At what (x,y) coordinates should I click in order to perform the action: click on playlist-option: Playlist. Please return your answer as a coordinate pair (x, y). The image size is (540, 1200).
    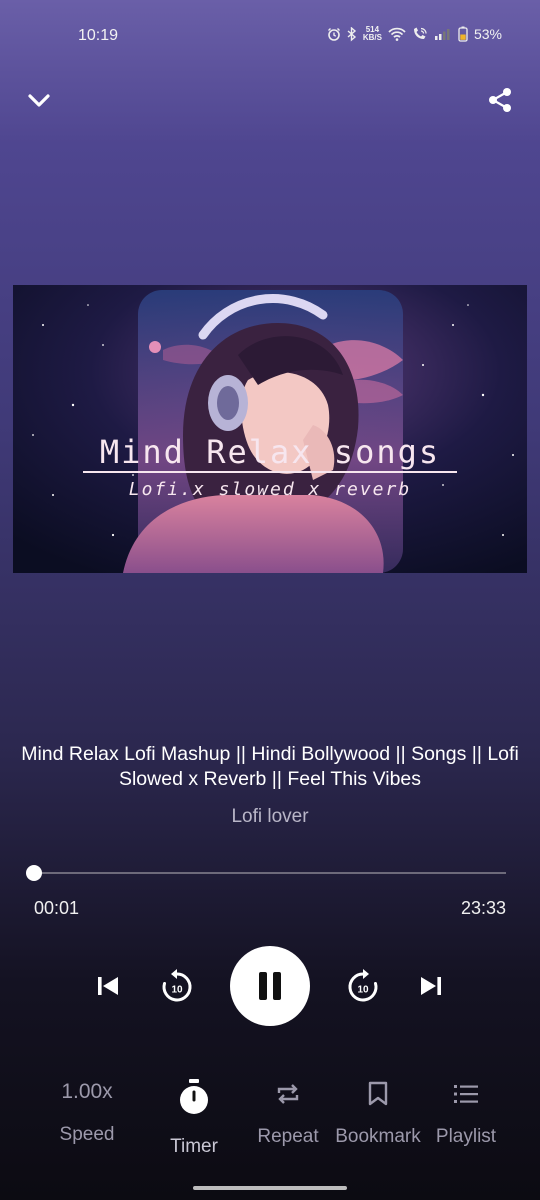
    Looking at the image, I should click on (466, 1114).